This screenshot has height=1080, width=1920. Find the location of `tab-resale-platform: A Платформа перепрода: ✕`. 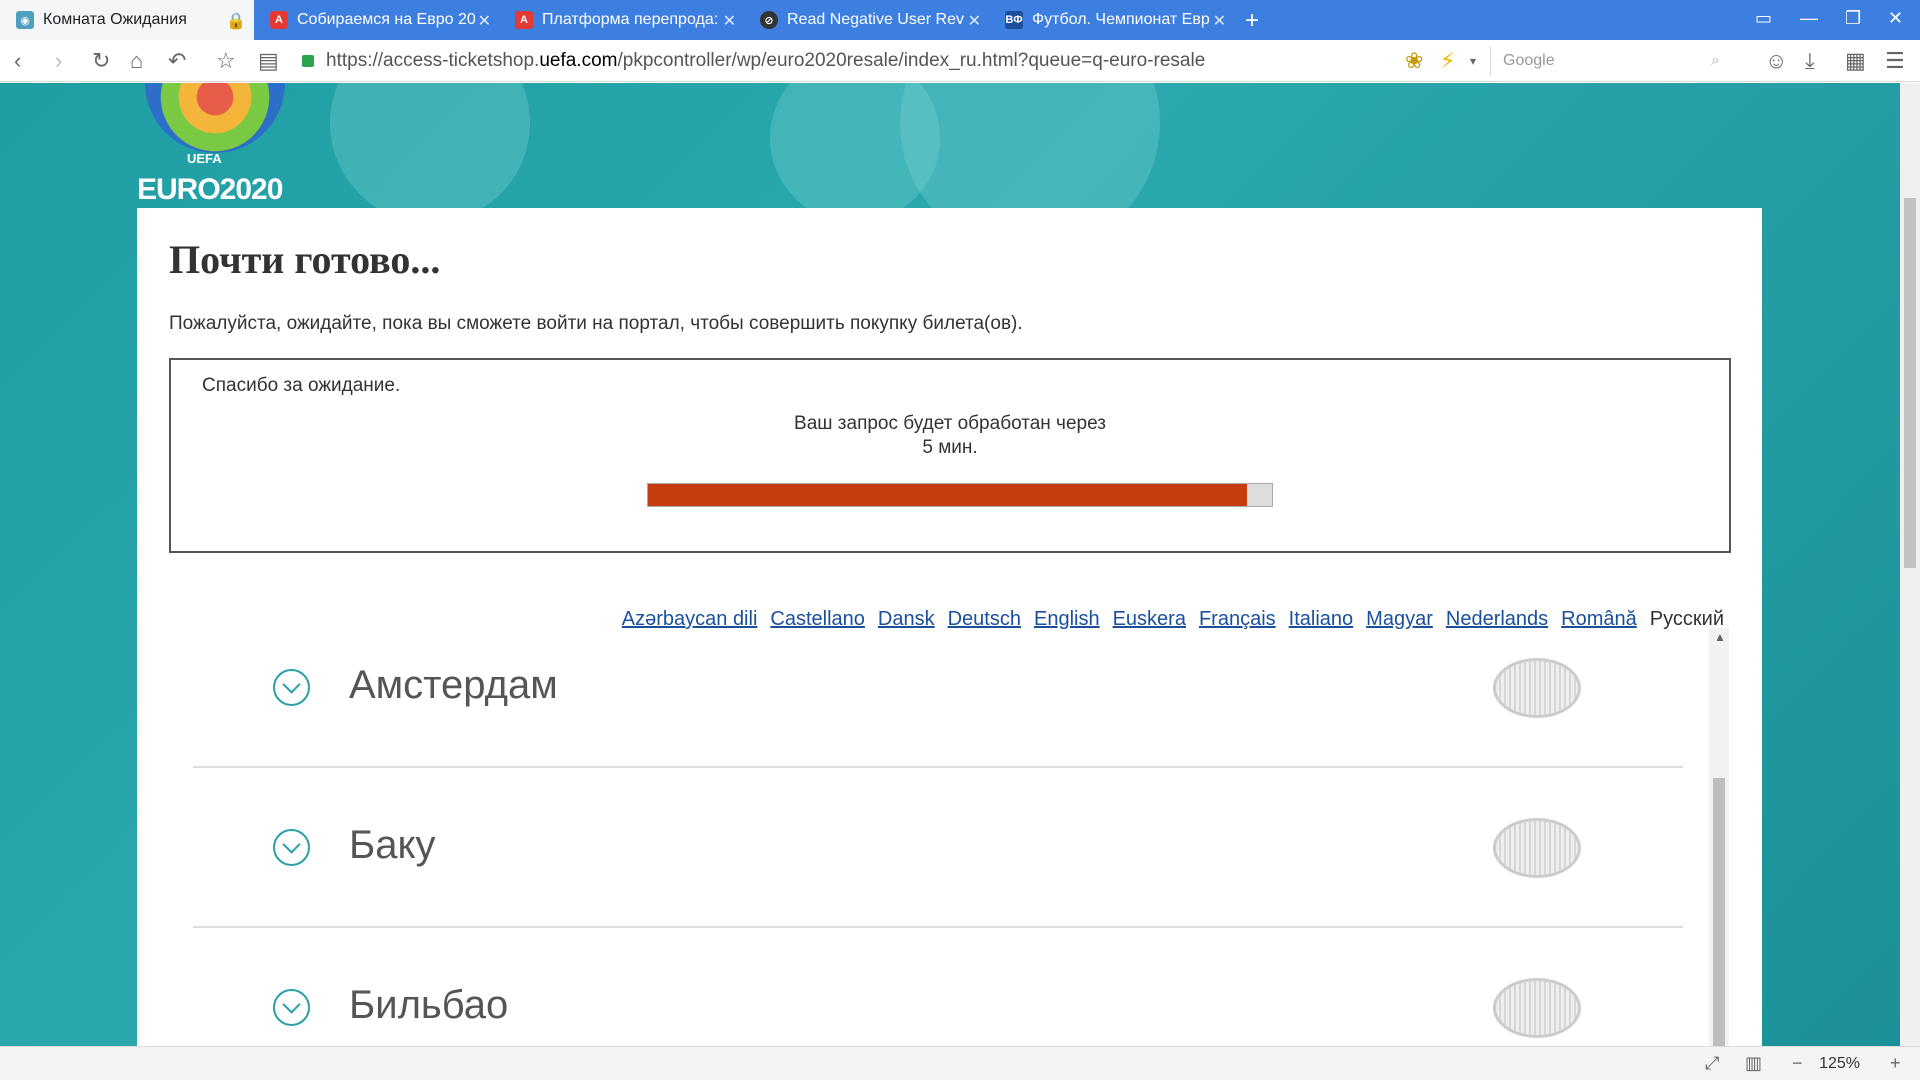

tab-resale-platform: A Платформа перепрода: ✕ is located at coordinates (621, 20).